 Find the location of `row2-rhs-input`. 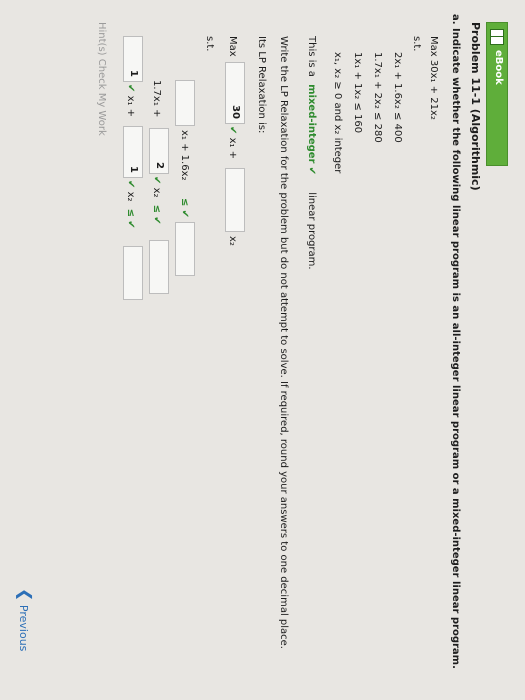

row2-rhs-input is located at coordinates (159, 267).